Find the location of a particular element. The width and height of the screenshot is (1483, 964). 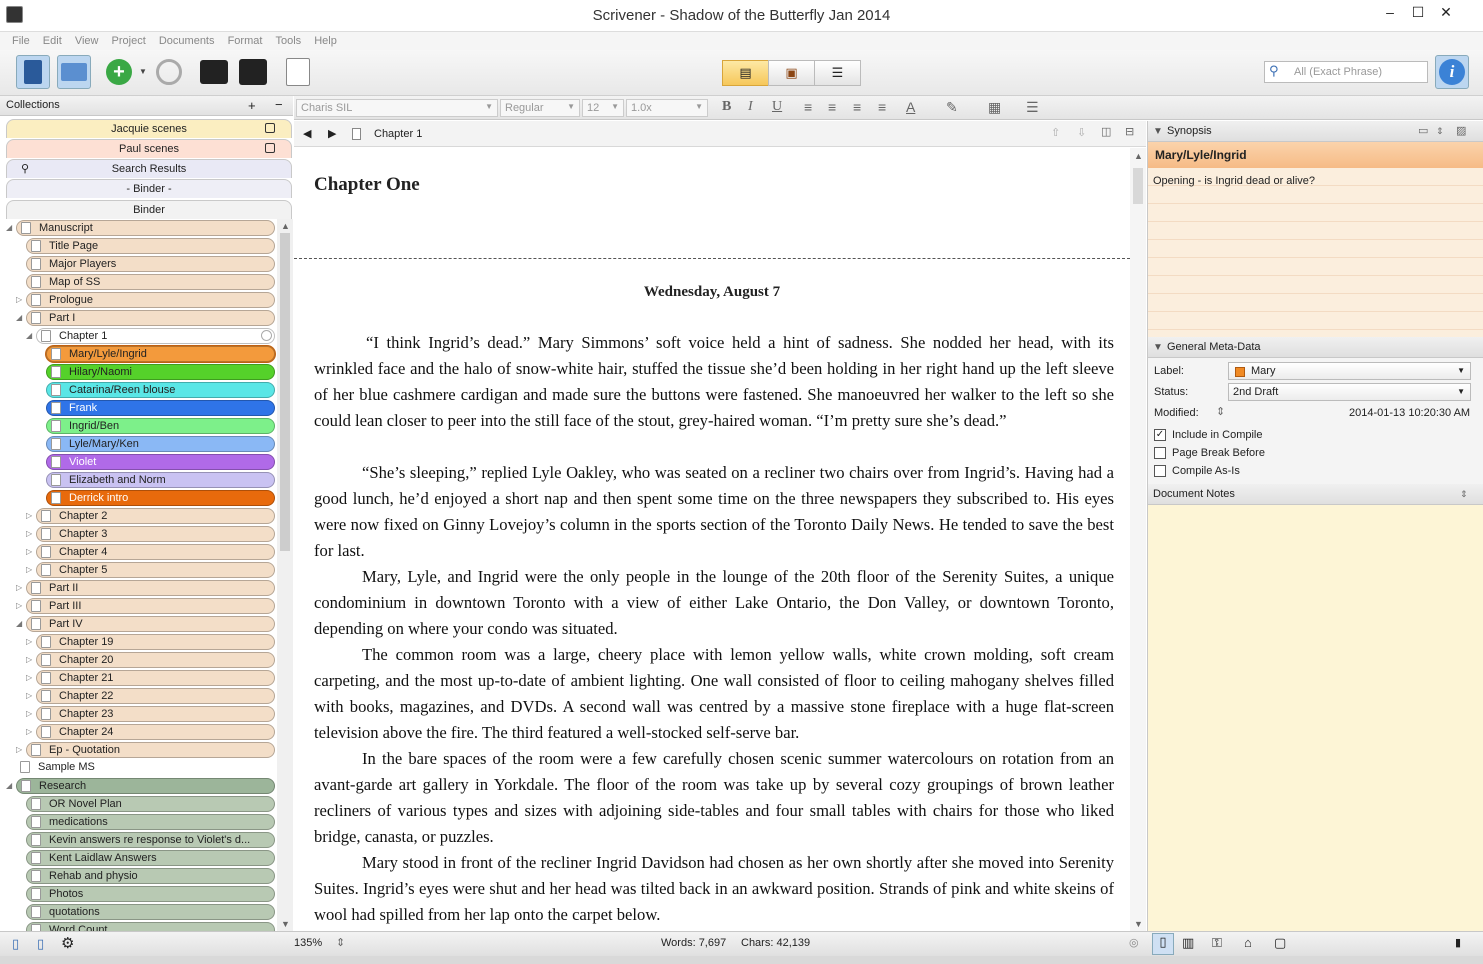

new-doc-icon: ▯ is located at coordinates (15, 944).